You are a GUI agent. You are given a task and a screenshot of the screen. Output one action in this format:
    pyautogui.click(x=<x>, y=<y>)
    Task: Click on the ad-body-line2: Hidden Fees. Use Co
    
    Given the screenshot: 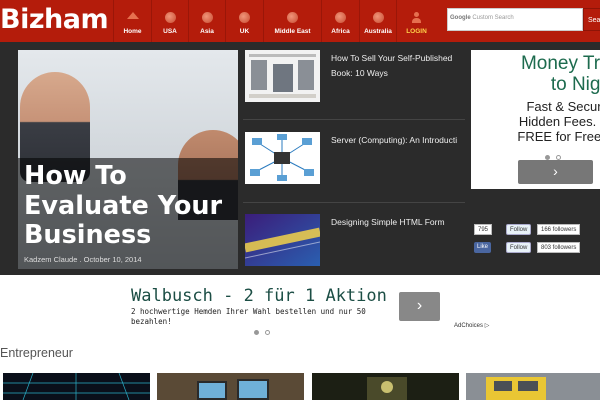 What is the action you would take?
    pyautogui.click(x=559, y=121)
    